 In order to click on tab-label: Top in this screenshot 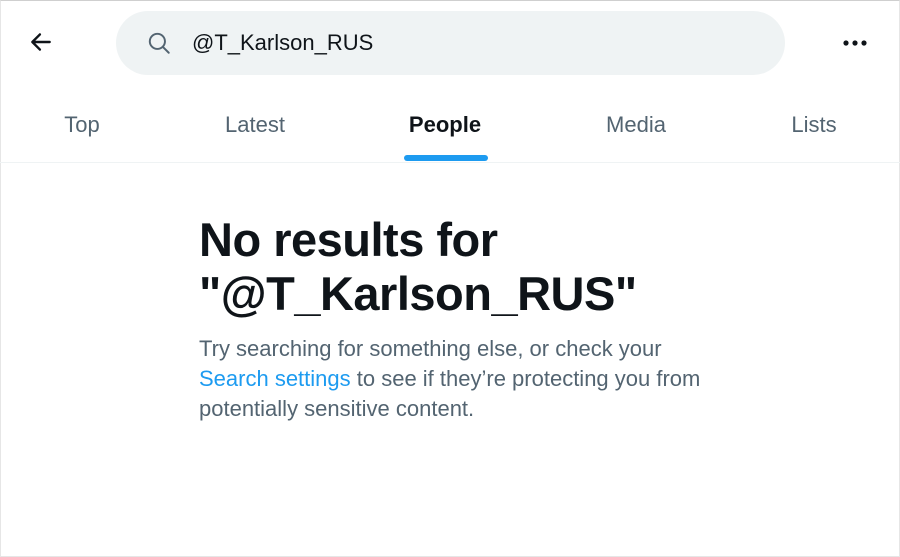, I will do `click(82, 124)`.